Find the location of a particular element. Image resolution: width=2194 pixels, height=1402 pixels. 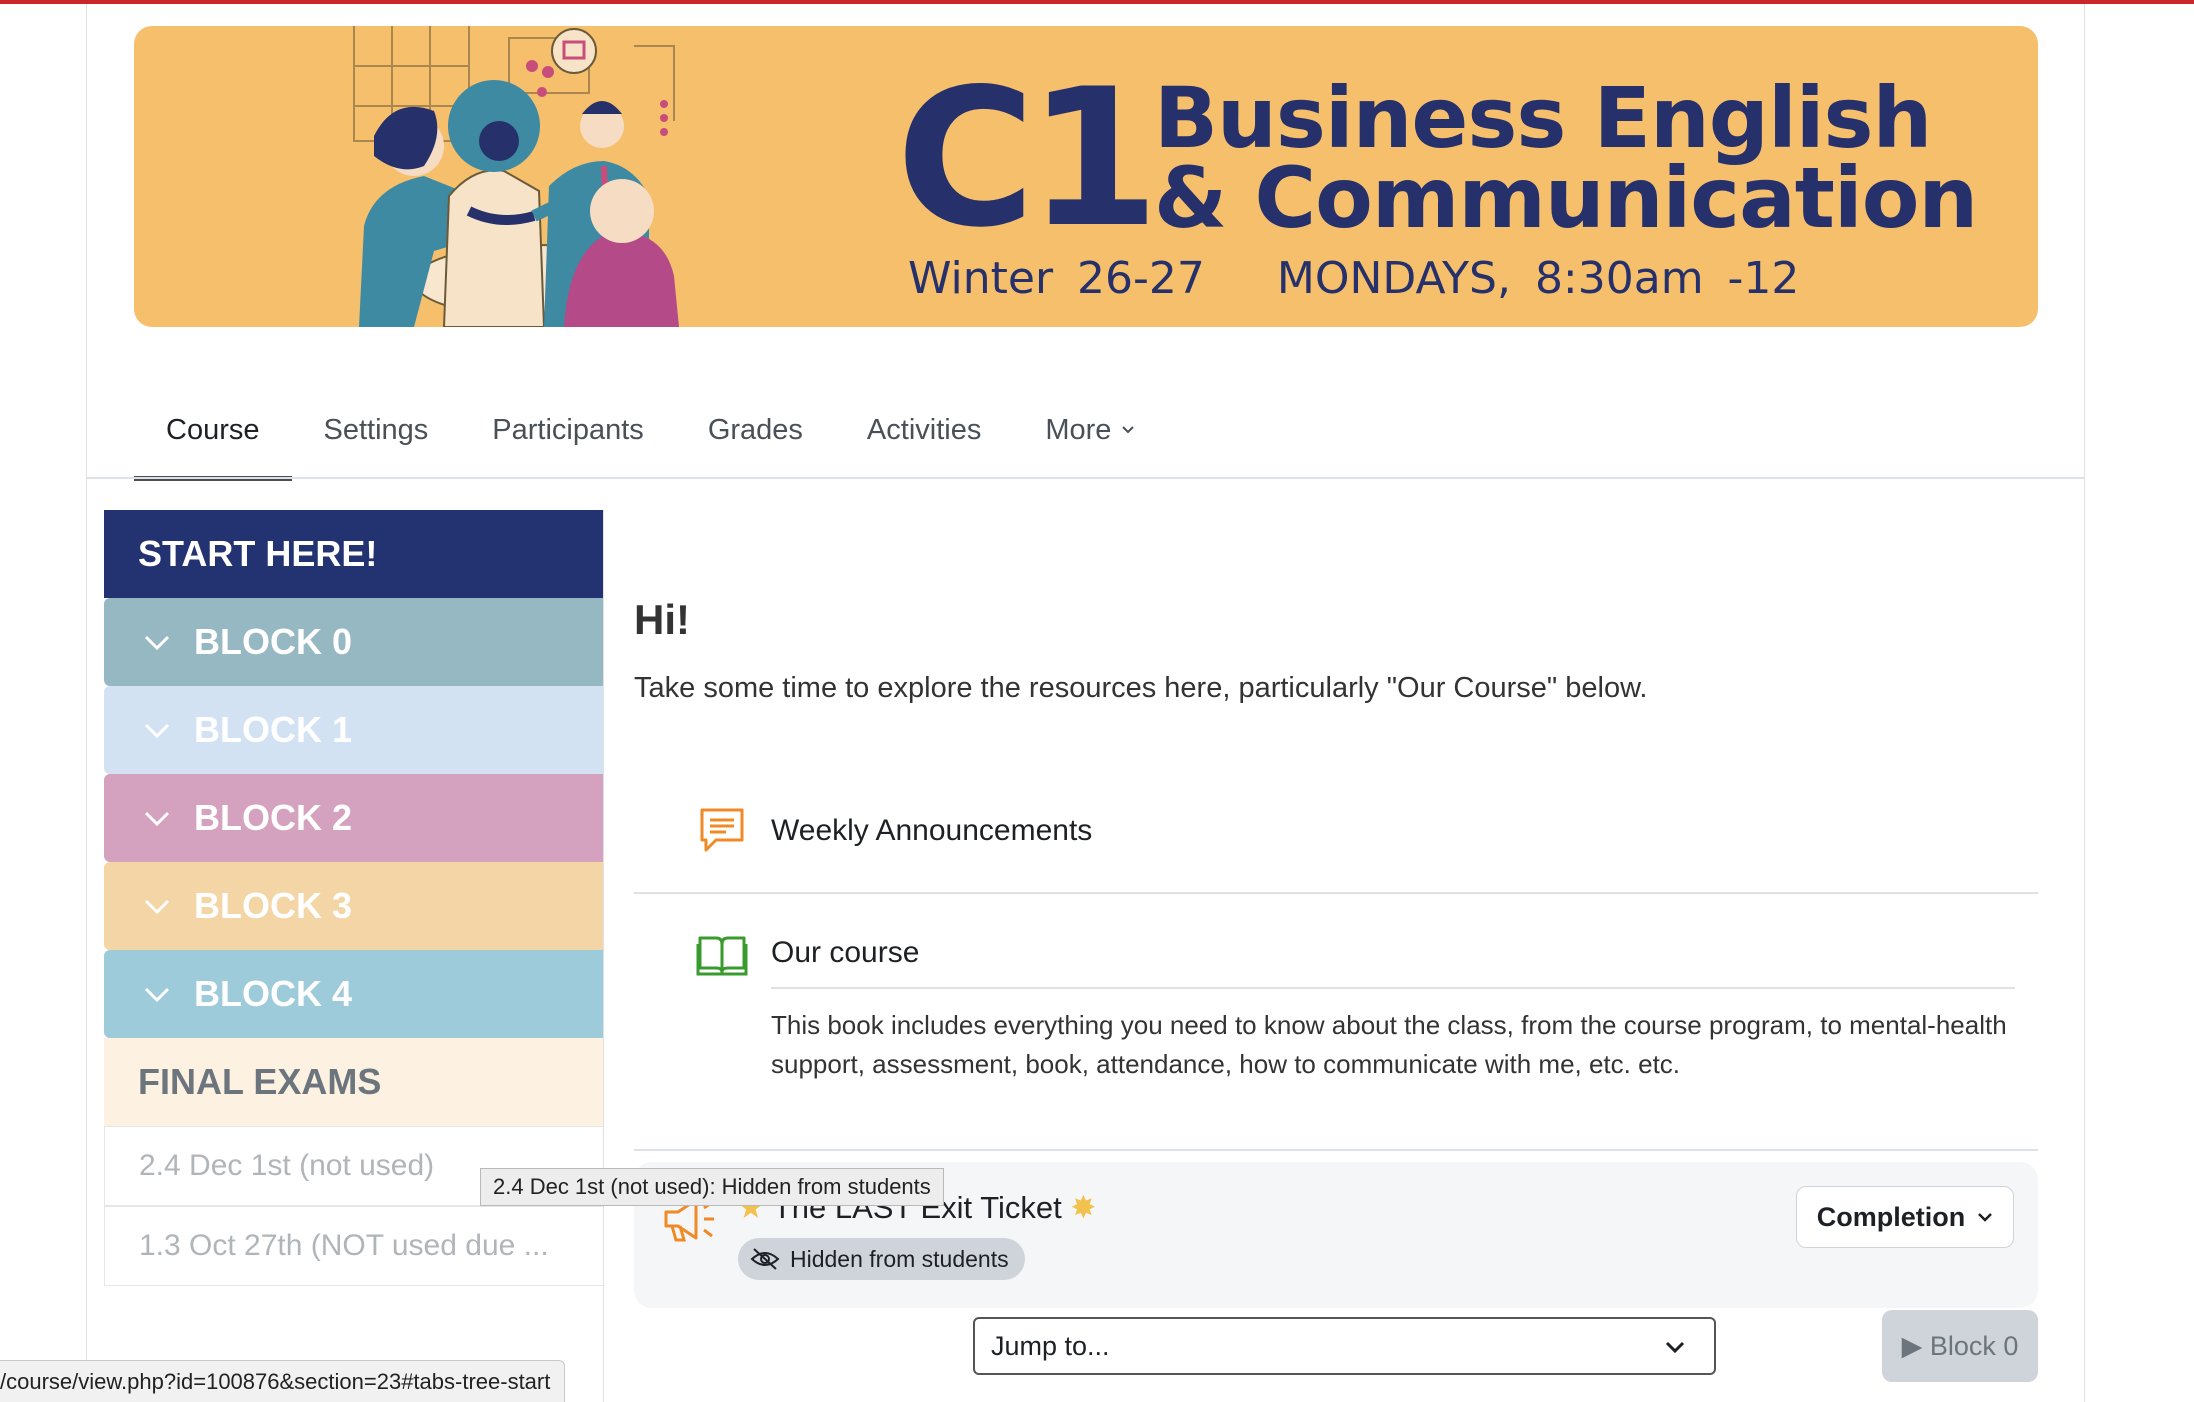

section-final-exams: FINAL EXAMS is located at coordinates (354, 1082).